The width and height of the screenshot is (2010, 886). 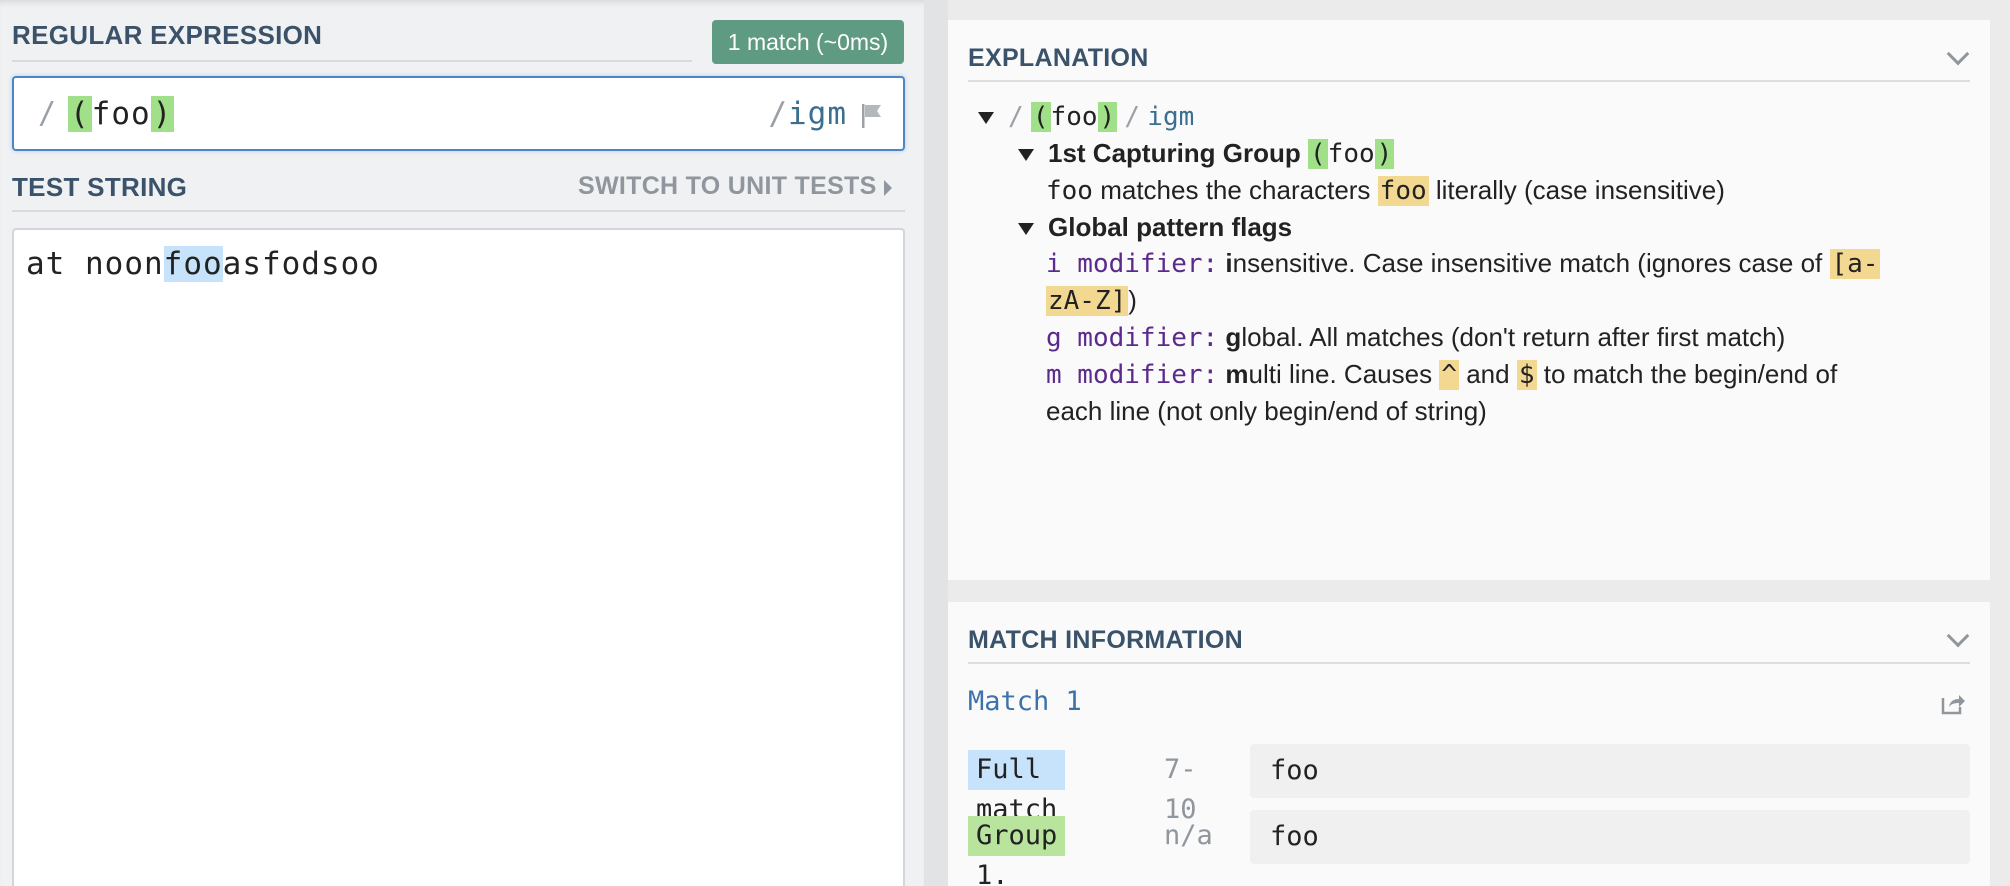 What do you see at coordinates (1132, 375) in the screenshot?
I see `m-modifier-label: m modifier:` at bounding box center [1132, 375].